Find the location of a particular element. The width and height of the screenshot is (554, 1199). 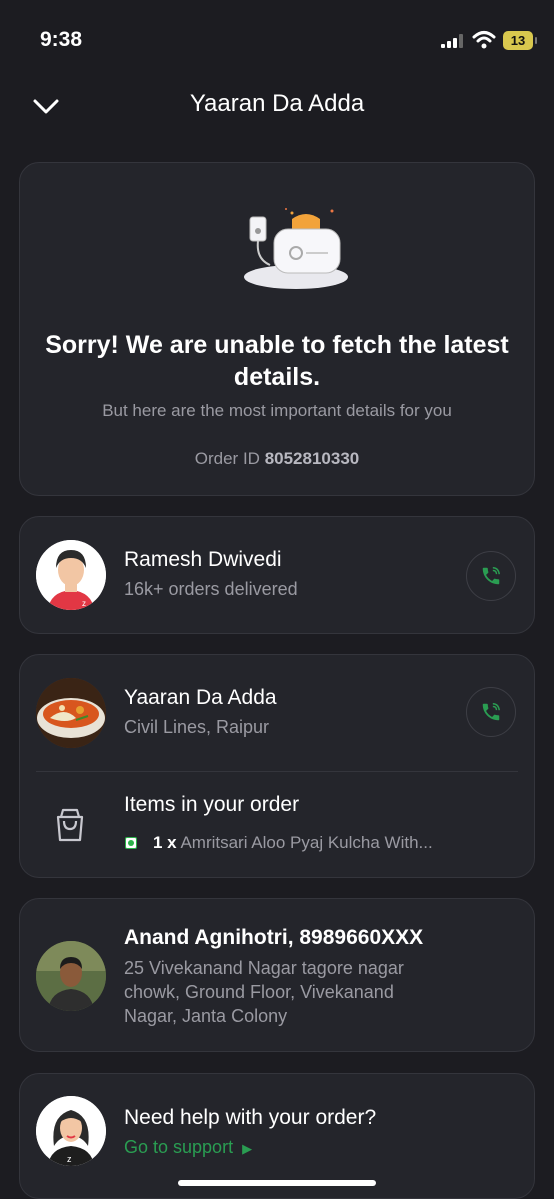

wifi-icon is located at coordinates (484, 40).